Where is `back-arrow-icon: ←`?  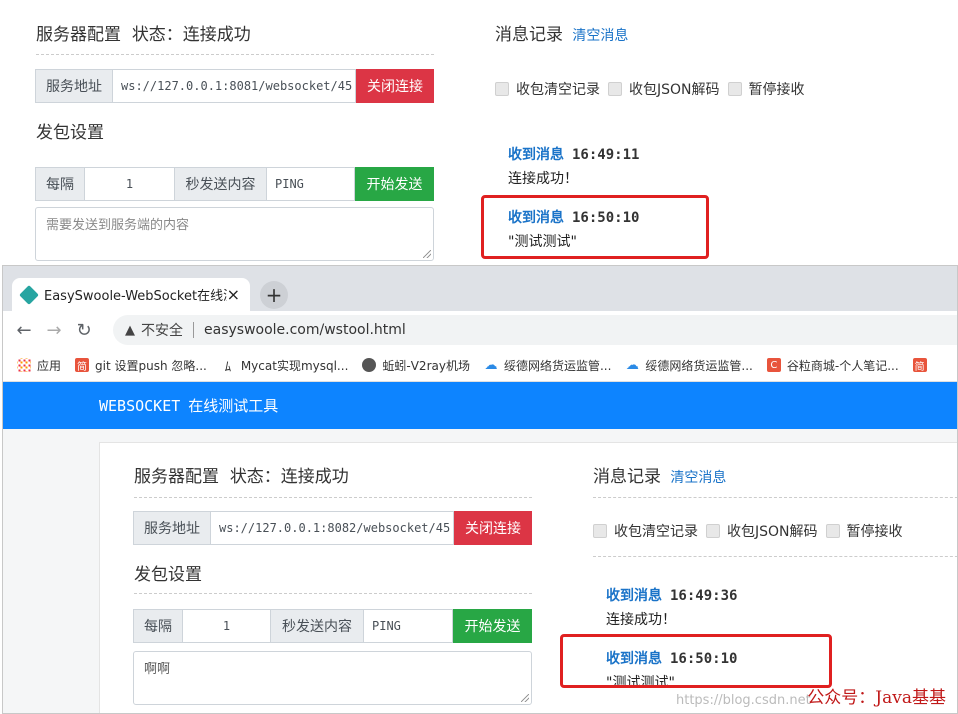
back-arrow-icon: ← is located at coordinates (24, 330).